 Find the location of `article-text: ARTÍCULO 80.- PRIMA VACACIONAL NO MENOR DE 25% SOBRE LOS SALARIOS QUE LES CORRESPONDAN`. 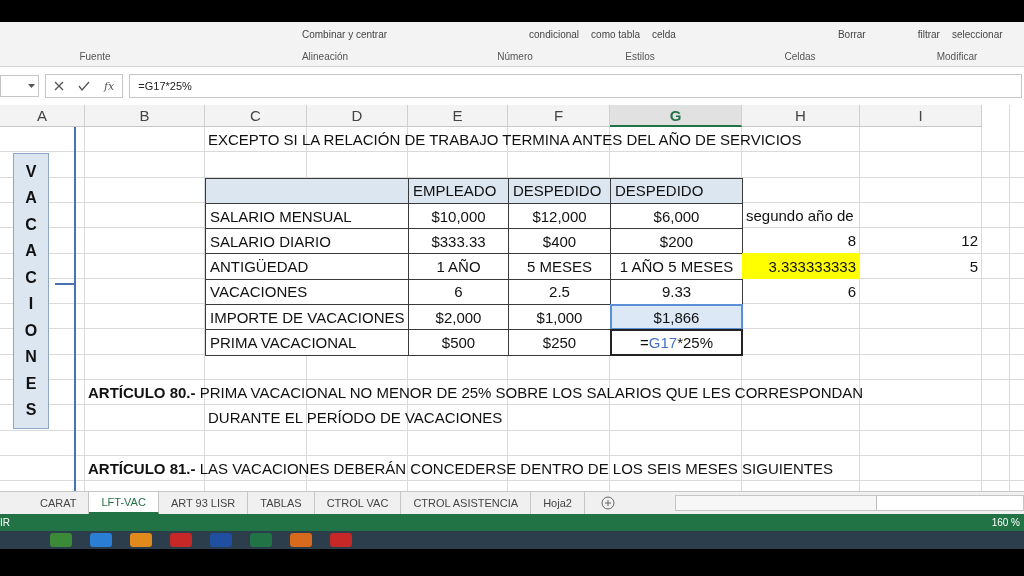

article-text: ARTÍCULO 80.- PRIMA VACACIONAL NO MENOR DE 25% SOBRE LOS SALARIOS QUE LES CORRESPONDAN is located at coordinates (476, 393).